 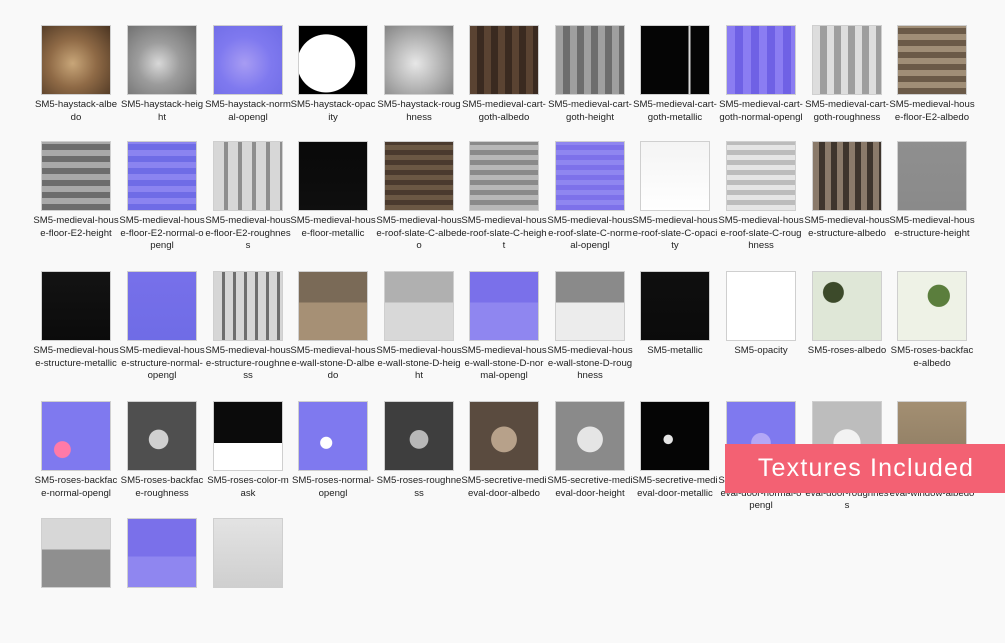 What do you see at coordinates (590, 463) in the screenshot?
I see `file-tile: SM5-secretive-medieval-door-height` at bounding box center [590, 463].